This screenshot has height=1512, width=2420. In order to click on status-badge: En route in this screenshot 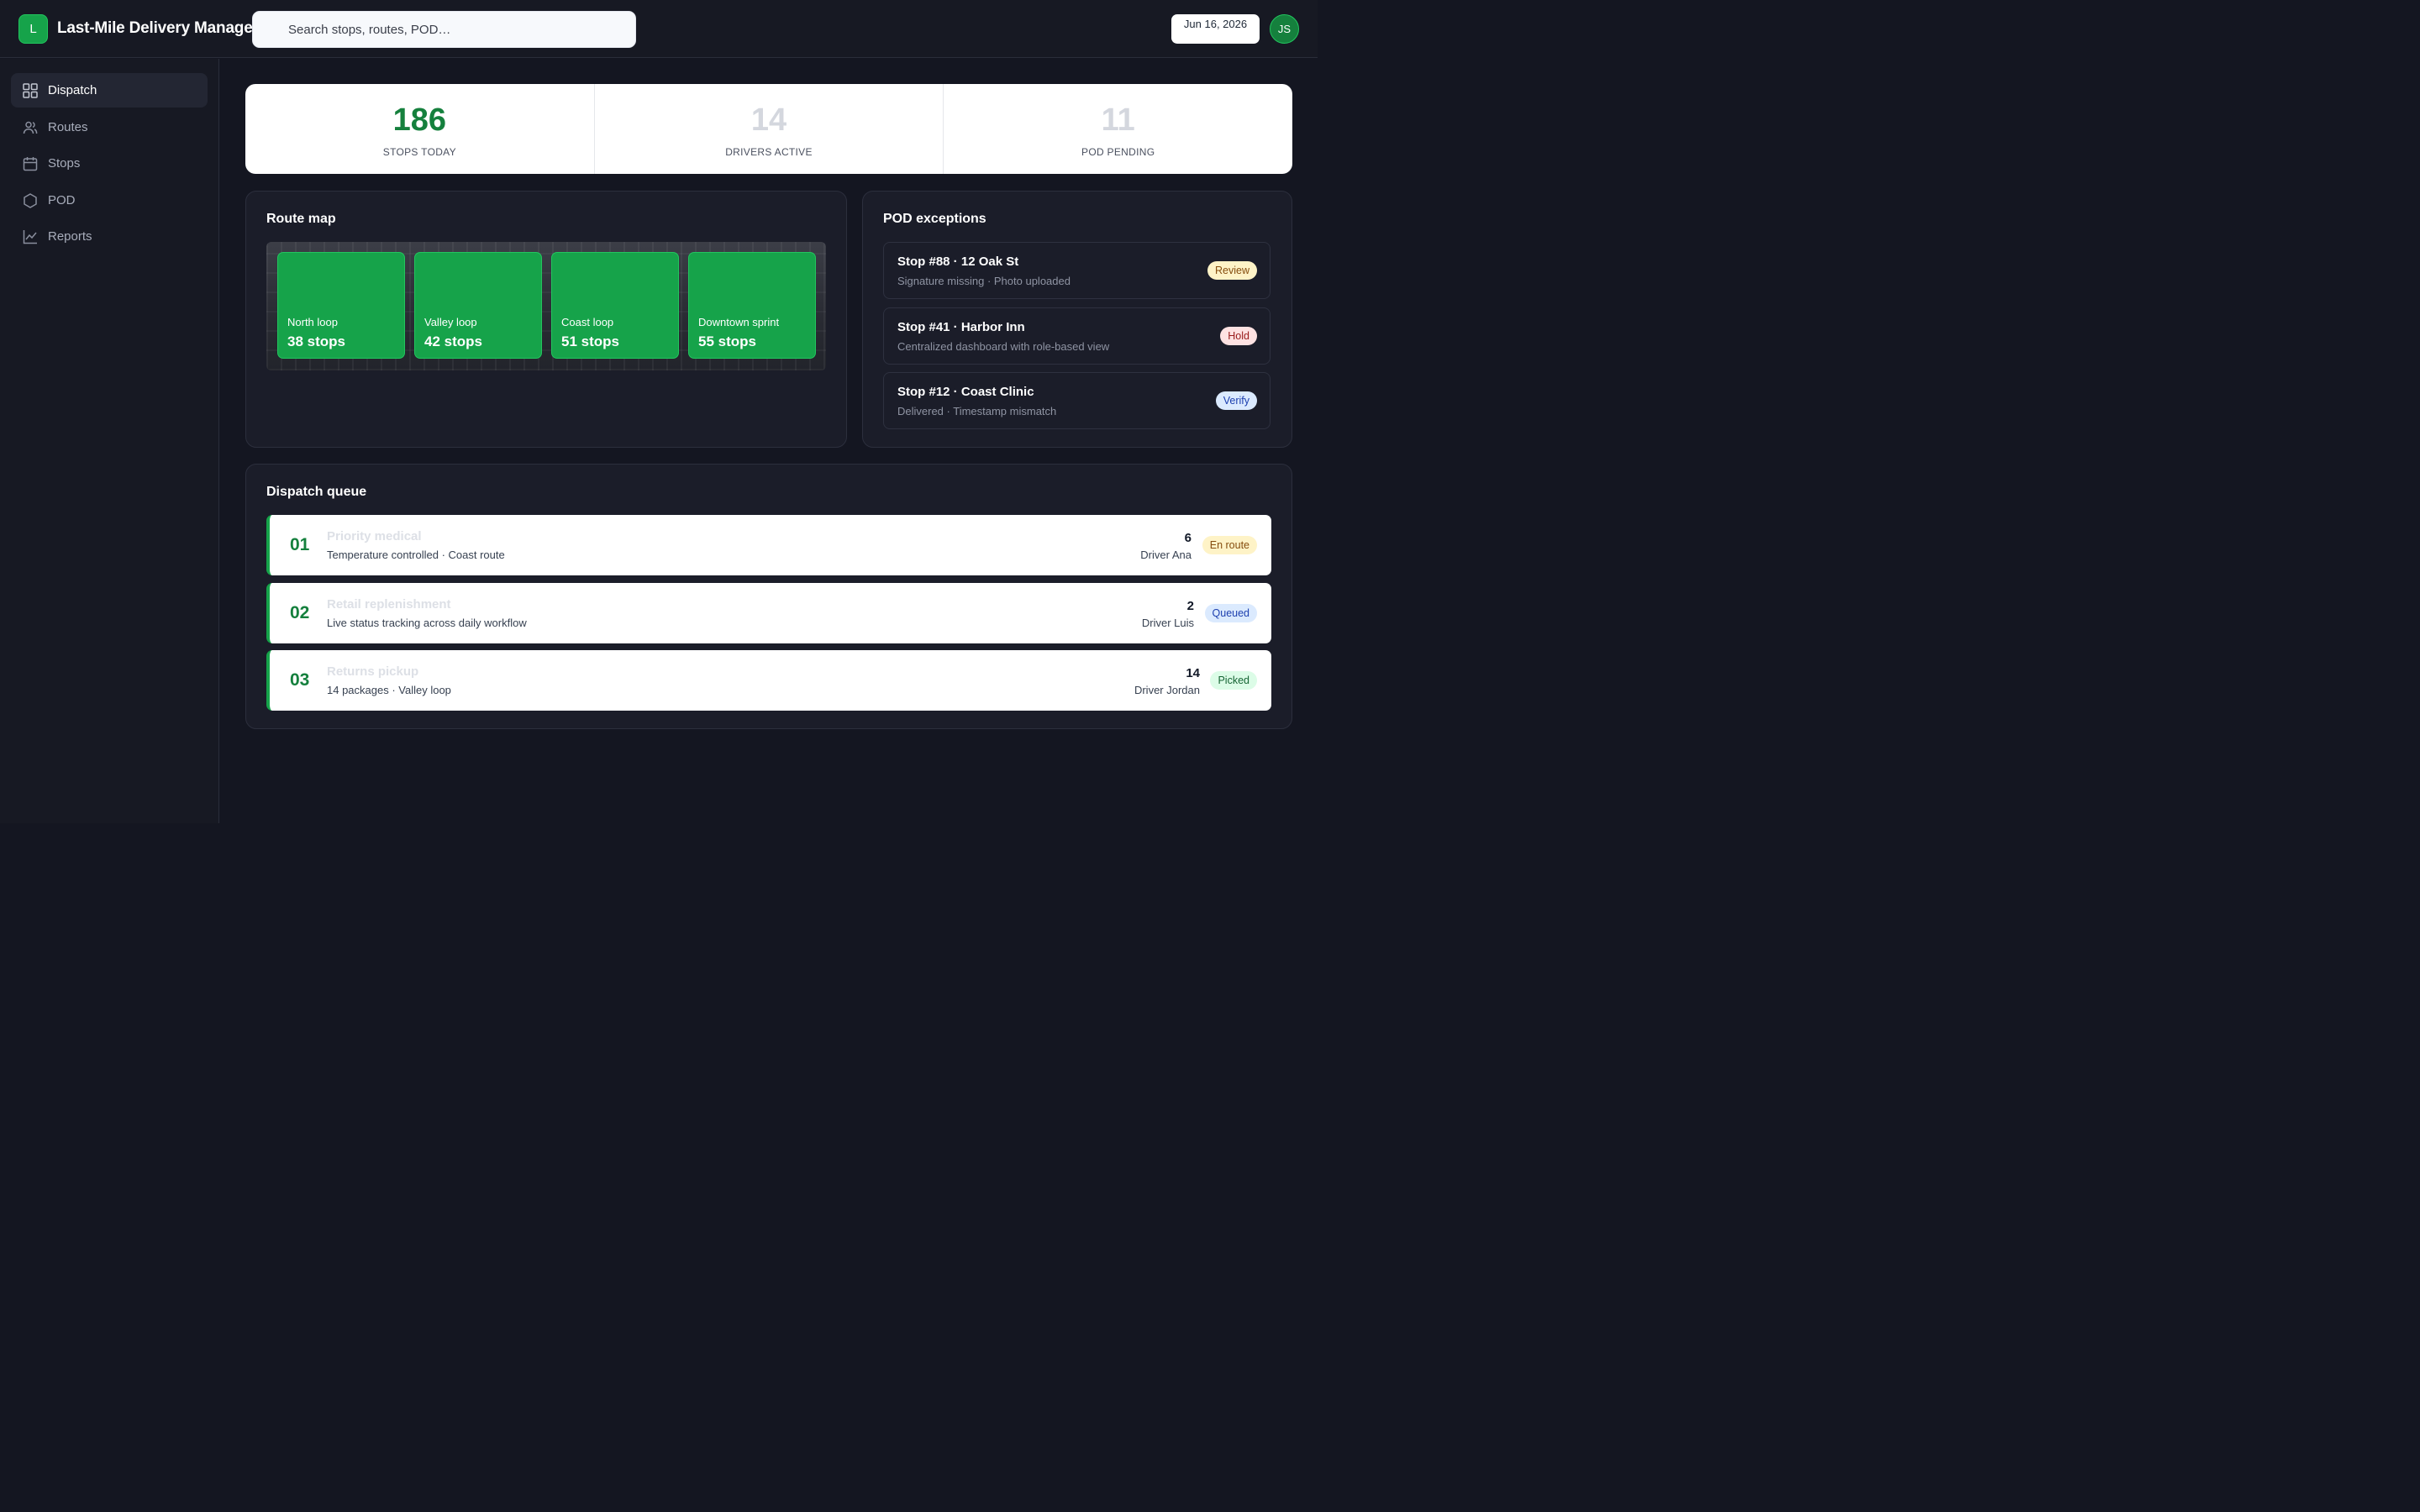, I will do `click(1229, 545)`.